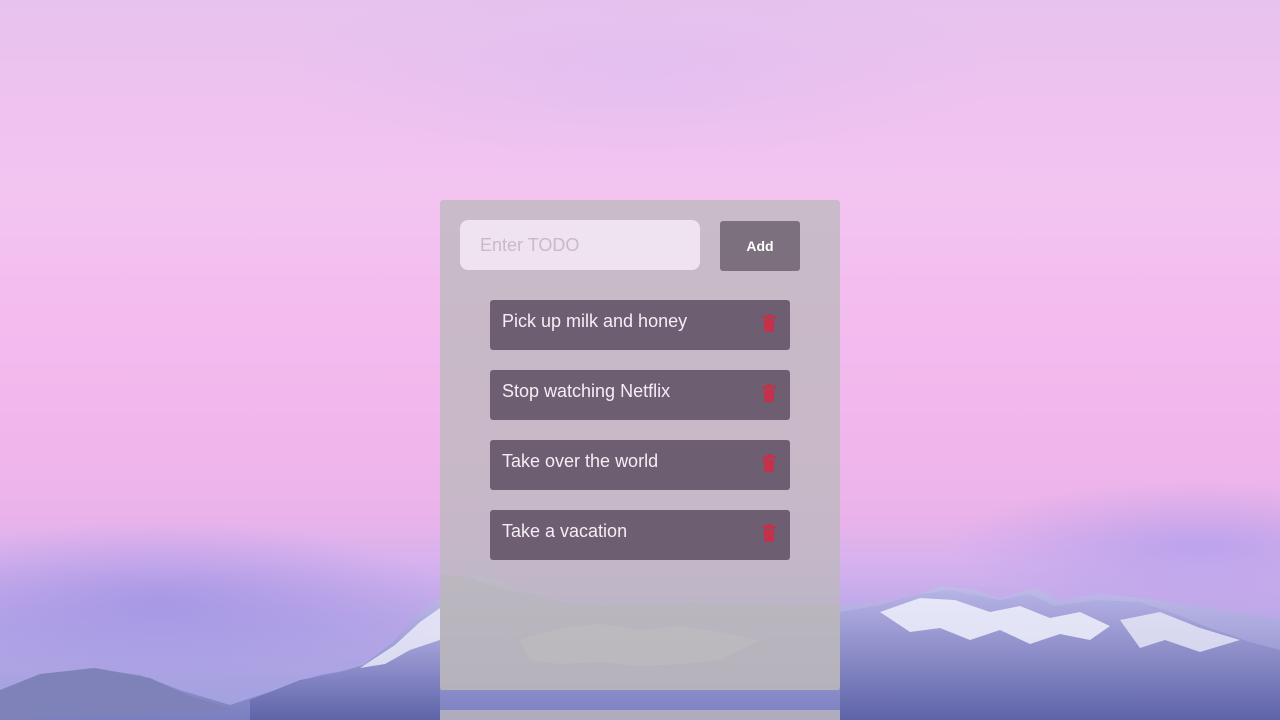 The image size is (1280, 720). Describe the element at coordinates (565, 531) in the screenshot. I see `todo-text: Take a vacation` at that location.